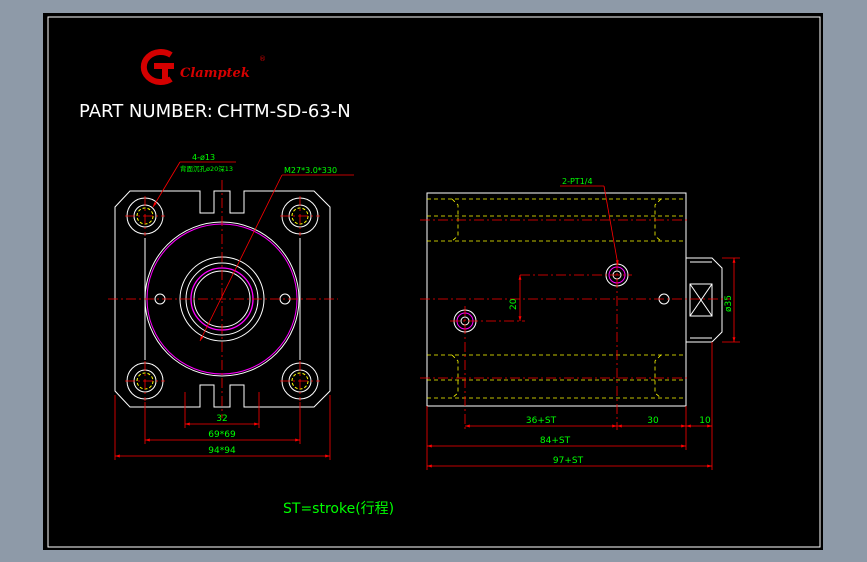 This screenshot has width=867, height=562. I want to click on dim-97-st: 97+ST, so click(568, 461).